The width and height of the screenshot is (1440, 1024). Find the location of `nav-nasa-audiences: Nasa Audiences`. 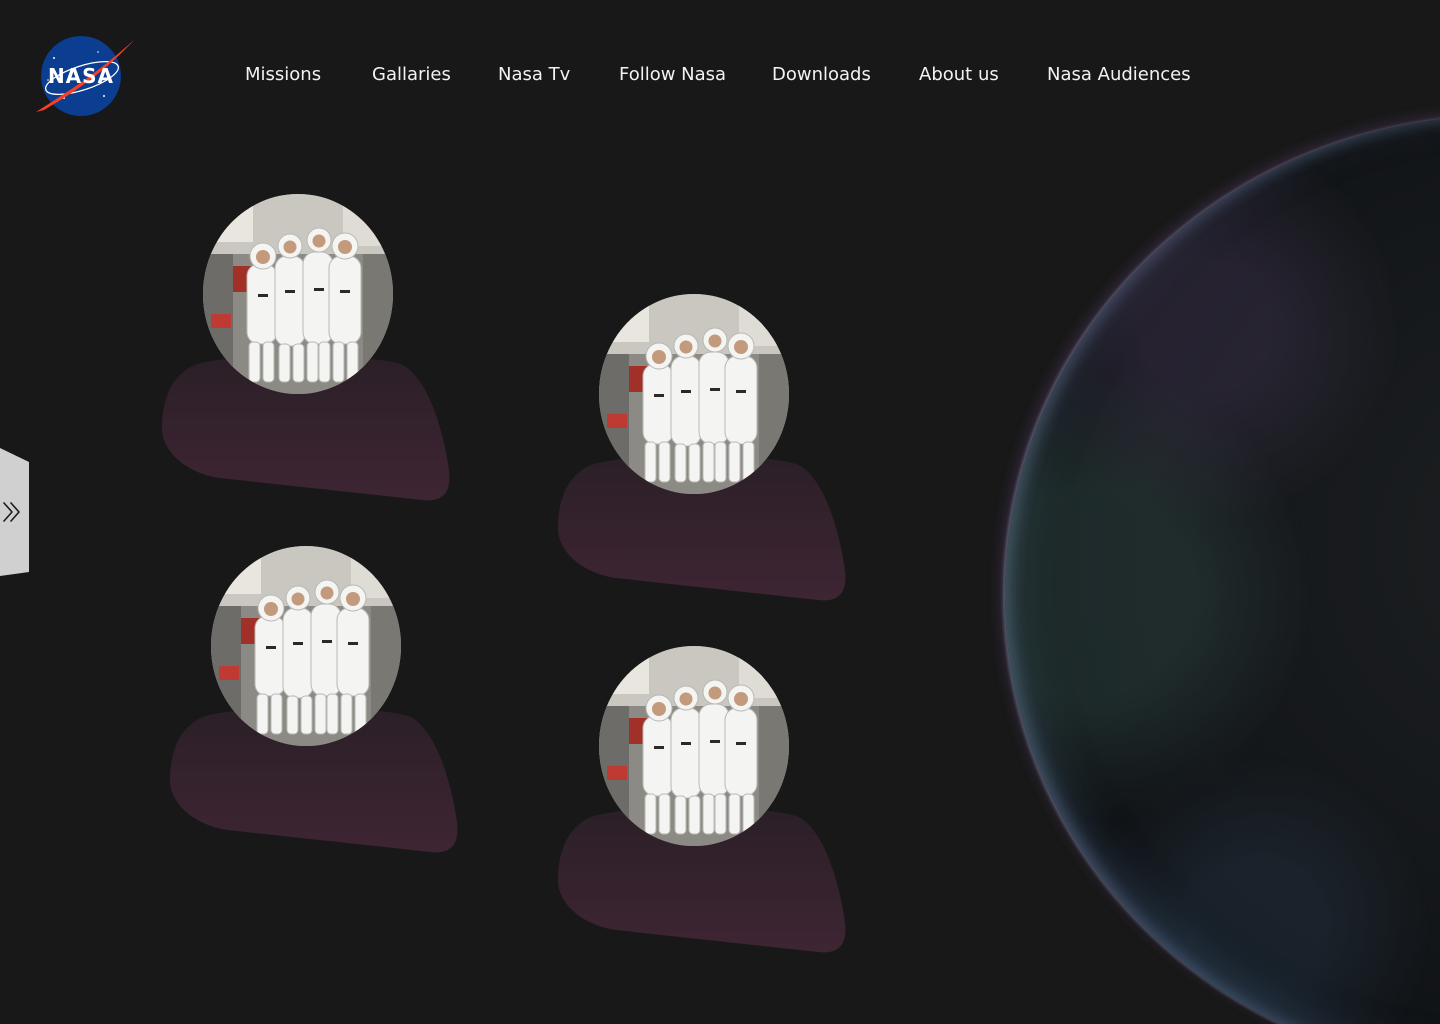

nav-nasa-audiences: Nasa Audiences is located at coordinates (1119, 75).